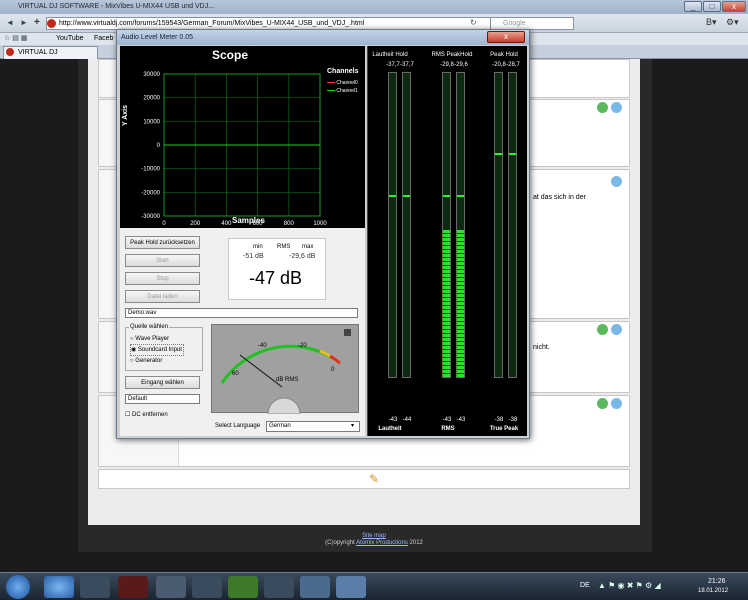  What do you see at coordinates (407, 65) in the screenshot?
I see `meter-hold-value: -37,7` at bounding box center [407, 65].